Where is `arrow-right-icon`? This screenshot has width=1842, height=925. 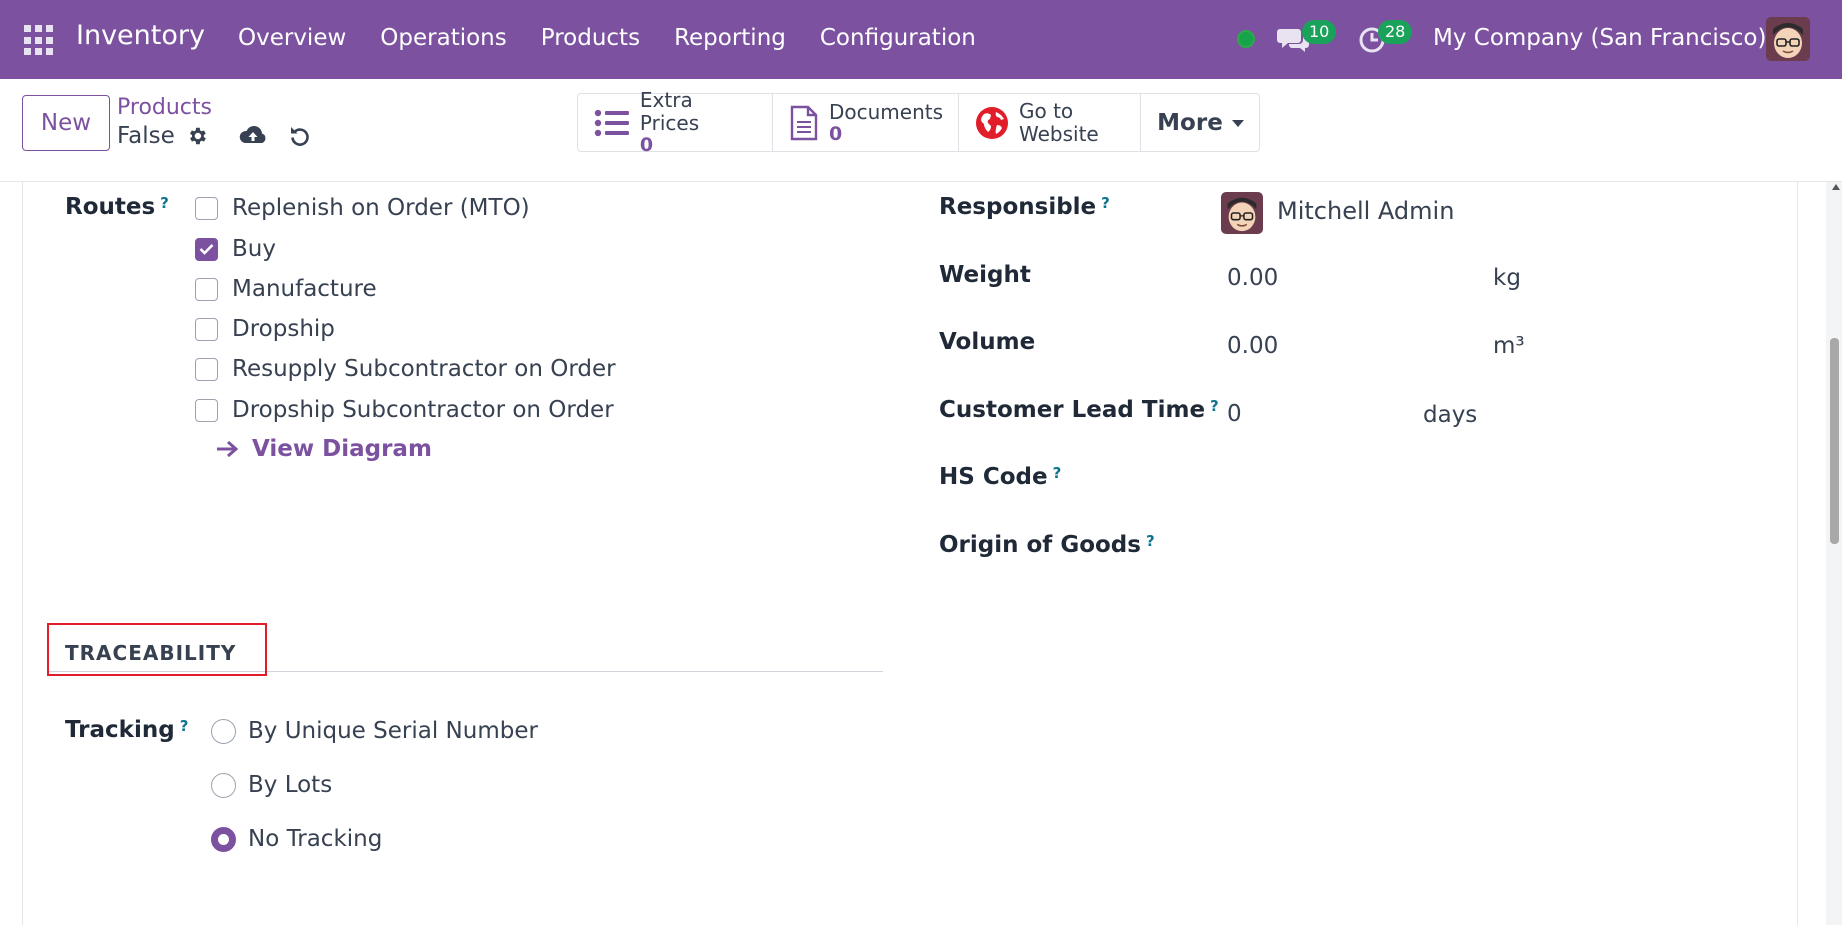
arrow-right-icon is located at coordinates (228, 449).